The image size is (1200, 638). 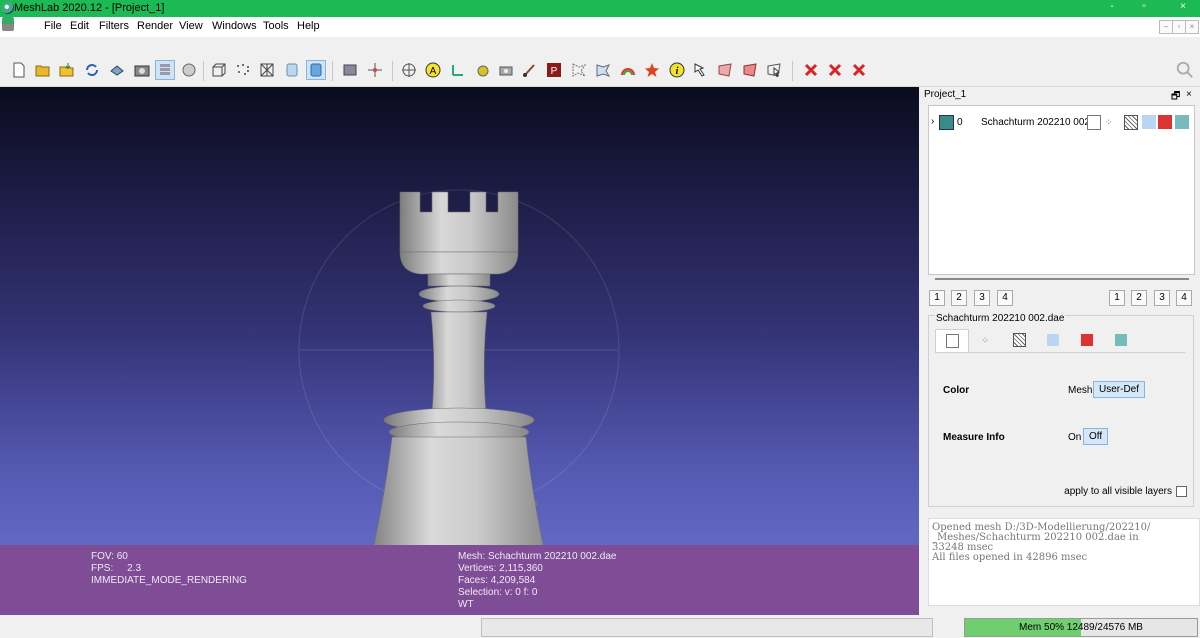 I want to click on brush-icon, so click(x=530, y=70).